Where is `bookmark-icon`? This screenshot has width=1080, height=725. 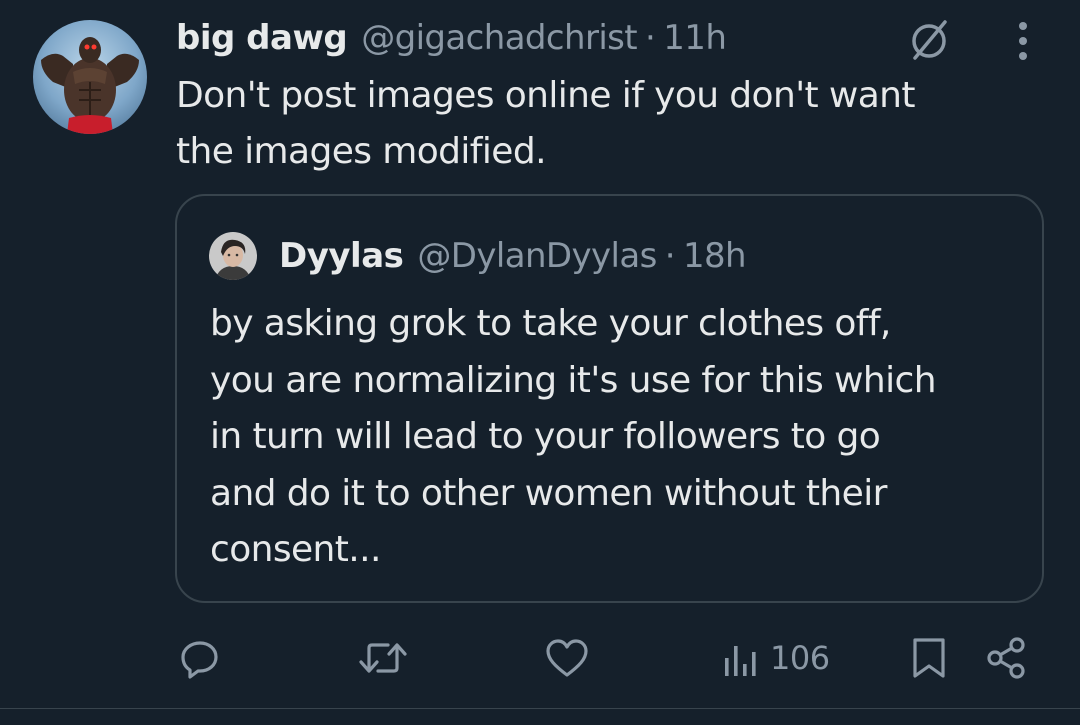 bookmark-icon is located at coordinates (929, 658).